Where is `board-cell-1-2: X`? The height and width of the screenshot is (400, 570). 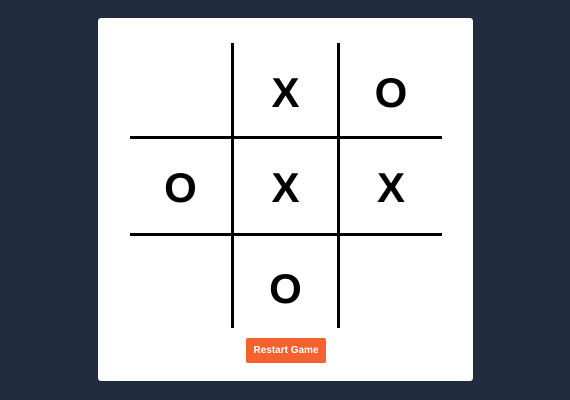
board-cell-1-2: X is located at coordinates (391, 188).